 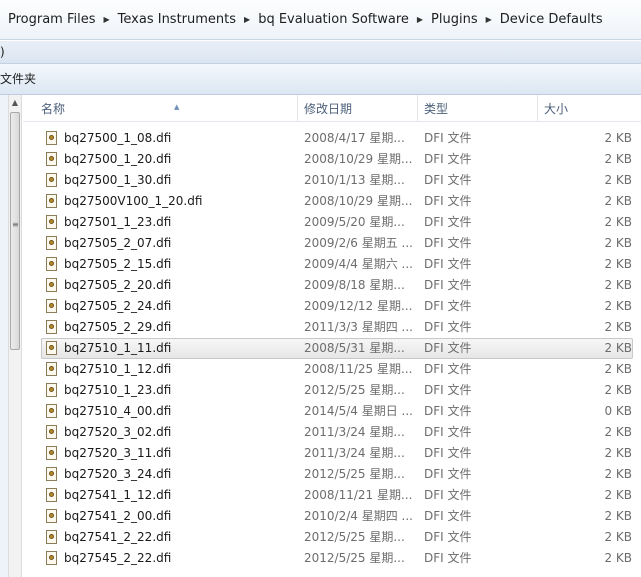 I want to click on breadcrumb-item-device-defaults: Device Defaults, so click(x=551, y=20).